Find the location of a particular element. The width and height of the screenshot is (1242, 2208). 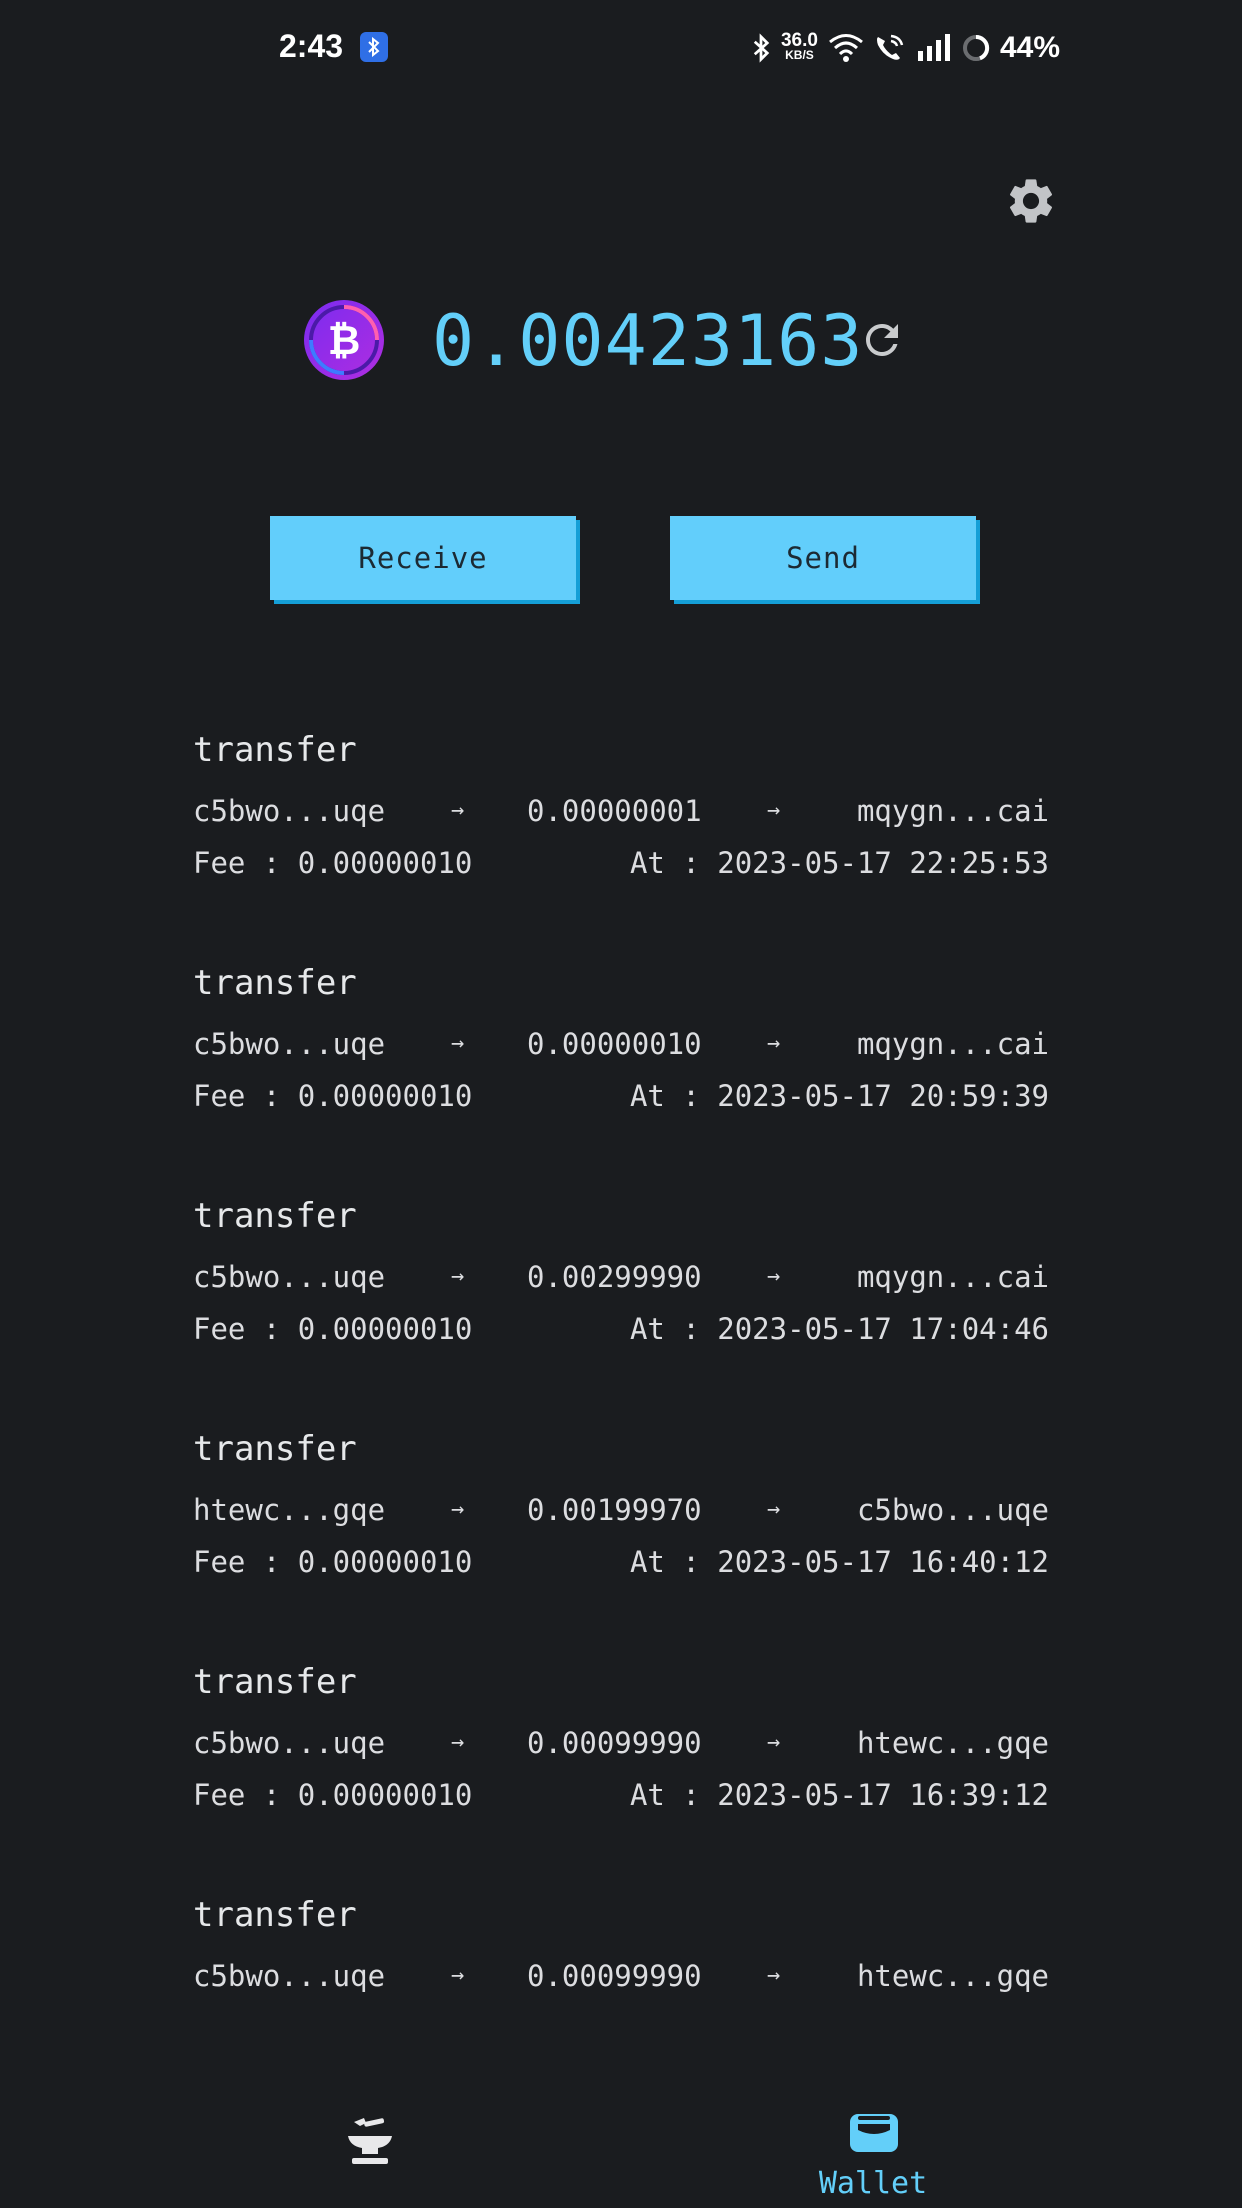

status-time: 2:43 is located at coordinates (311, 46).